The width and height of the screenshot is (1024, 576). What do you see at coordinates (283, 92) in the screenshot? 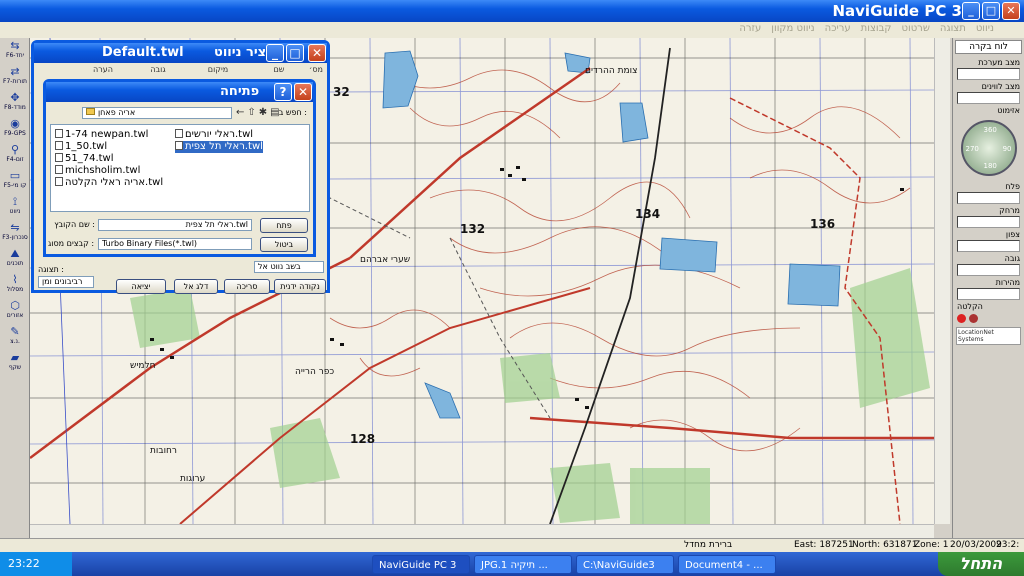
I see `help-button: ?` at bounding box center [283, 92].